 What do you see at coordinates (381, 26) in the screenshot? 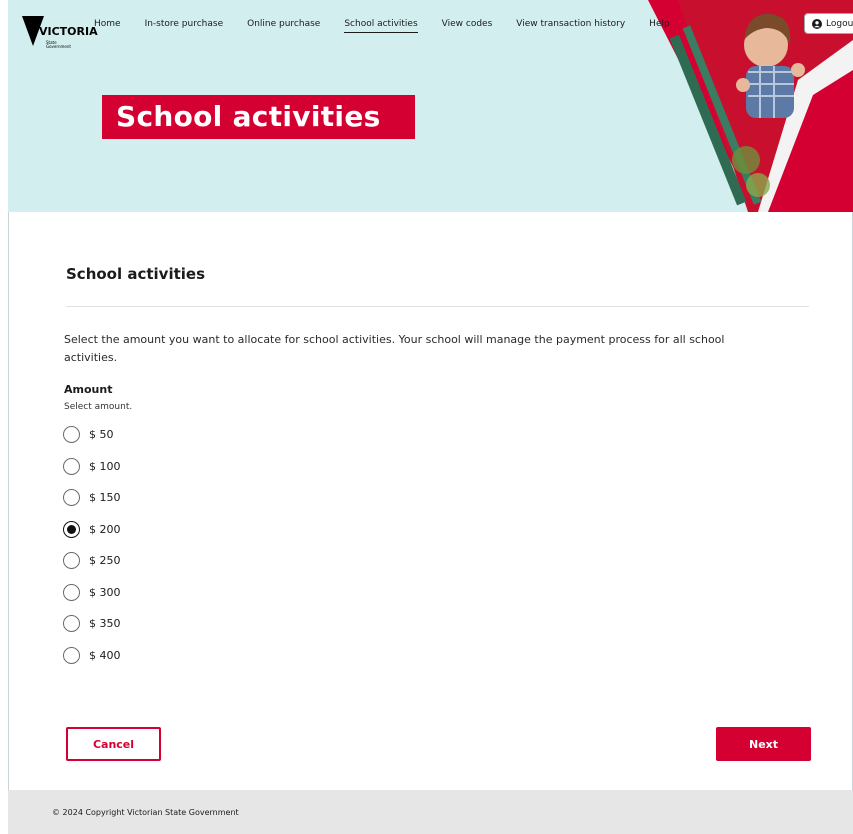
I see `nav-item-school-activities: School activities` at bounding box center [381, 26].